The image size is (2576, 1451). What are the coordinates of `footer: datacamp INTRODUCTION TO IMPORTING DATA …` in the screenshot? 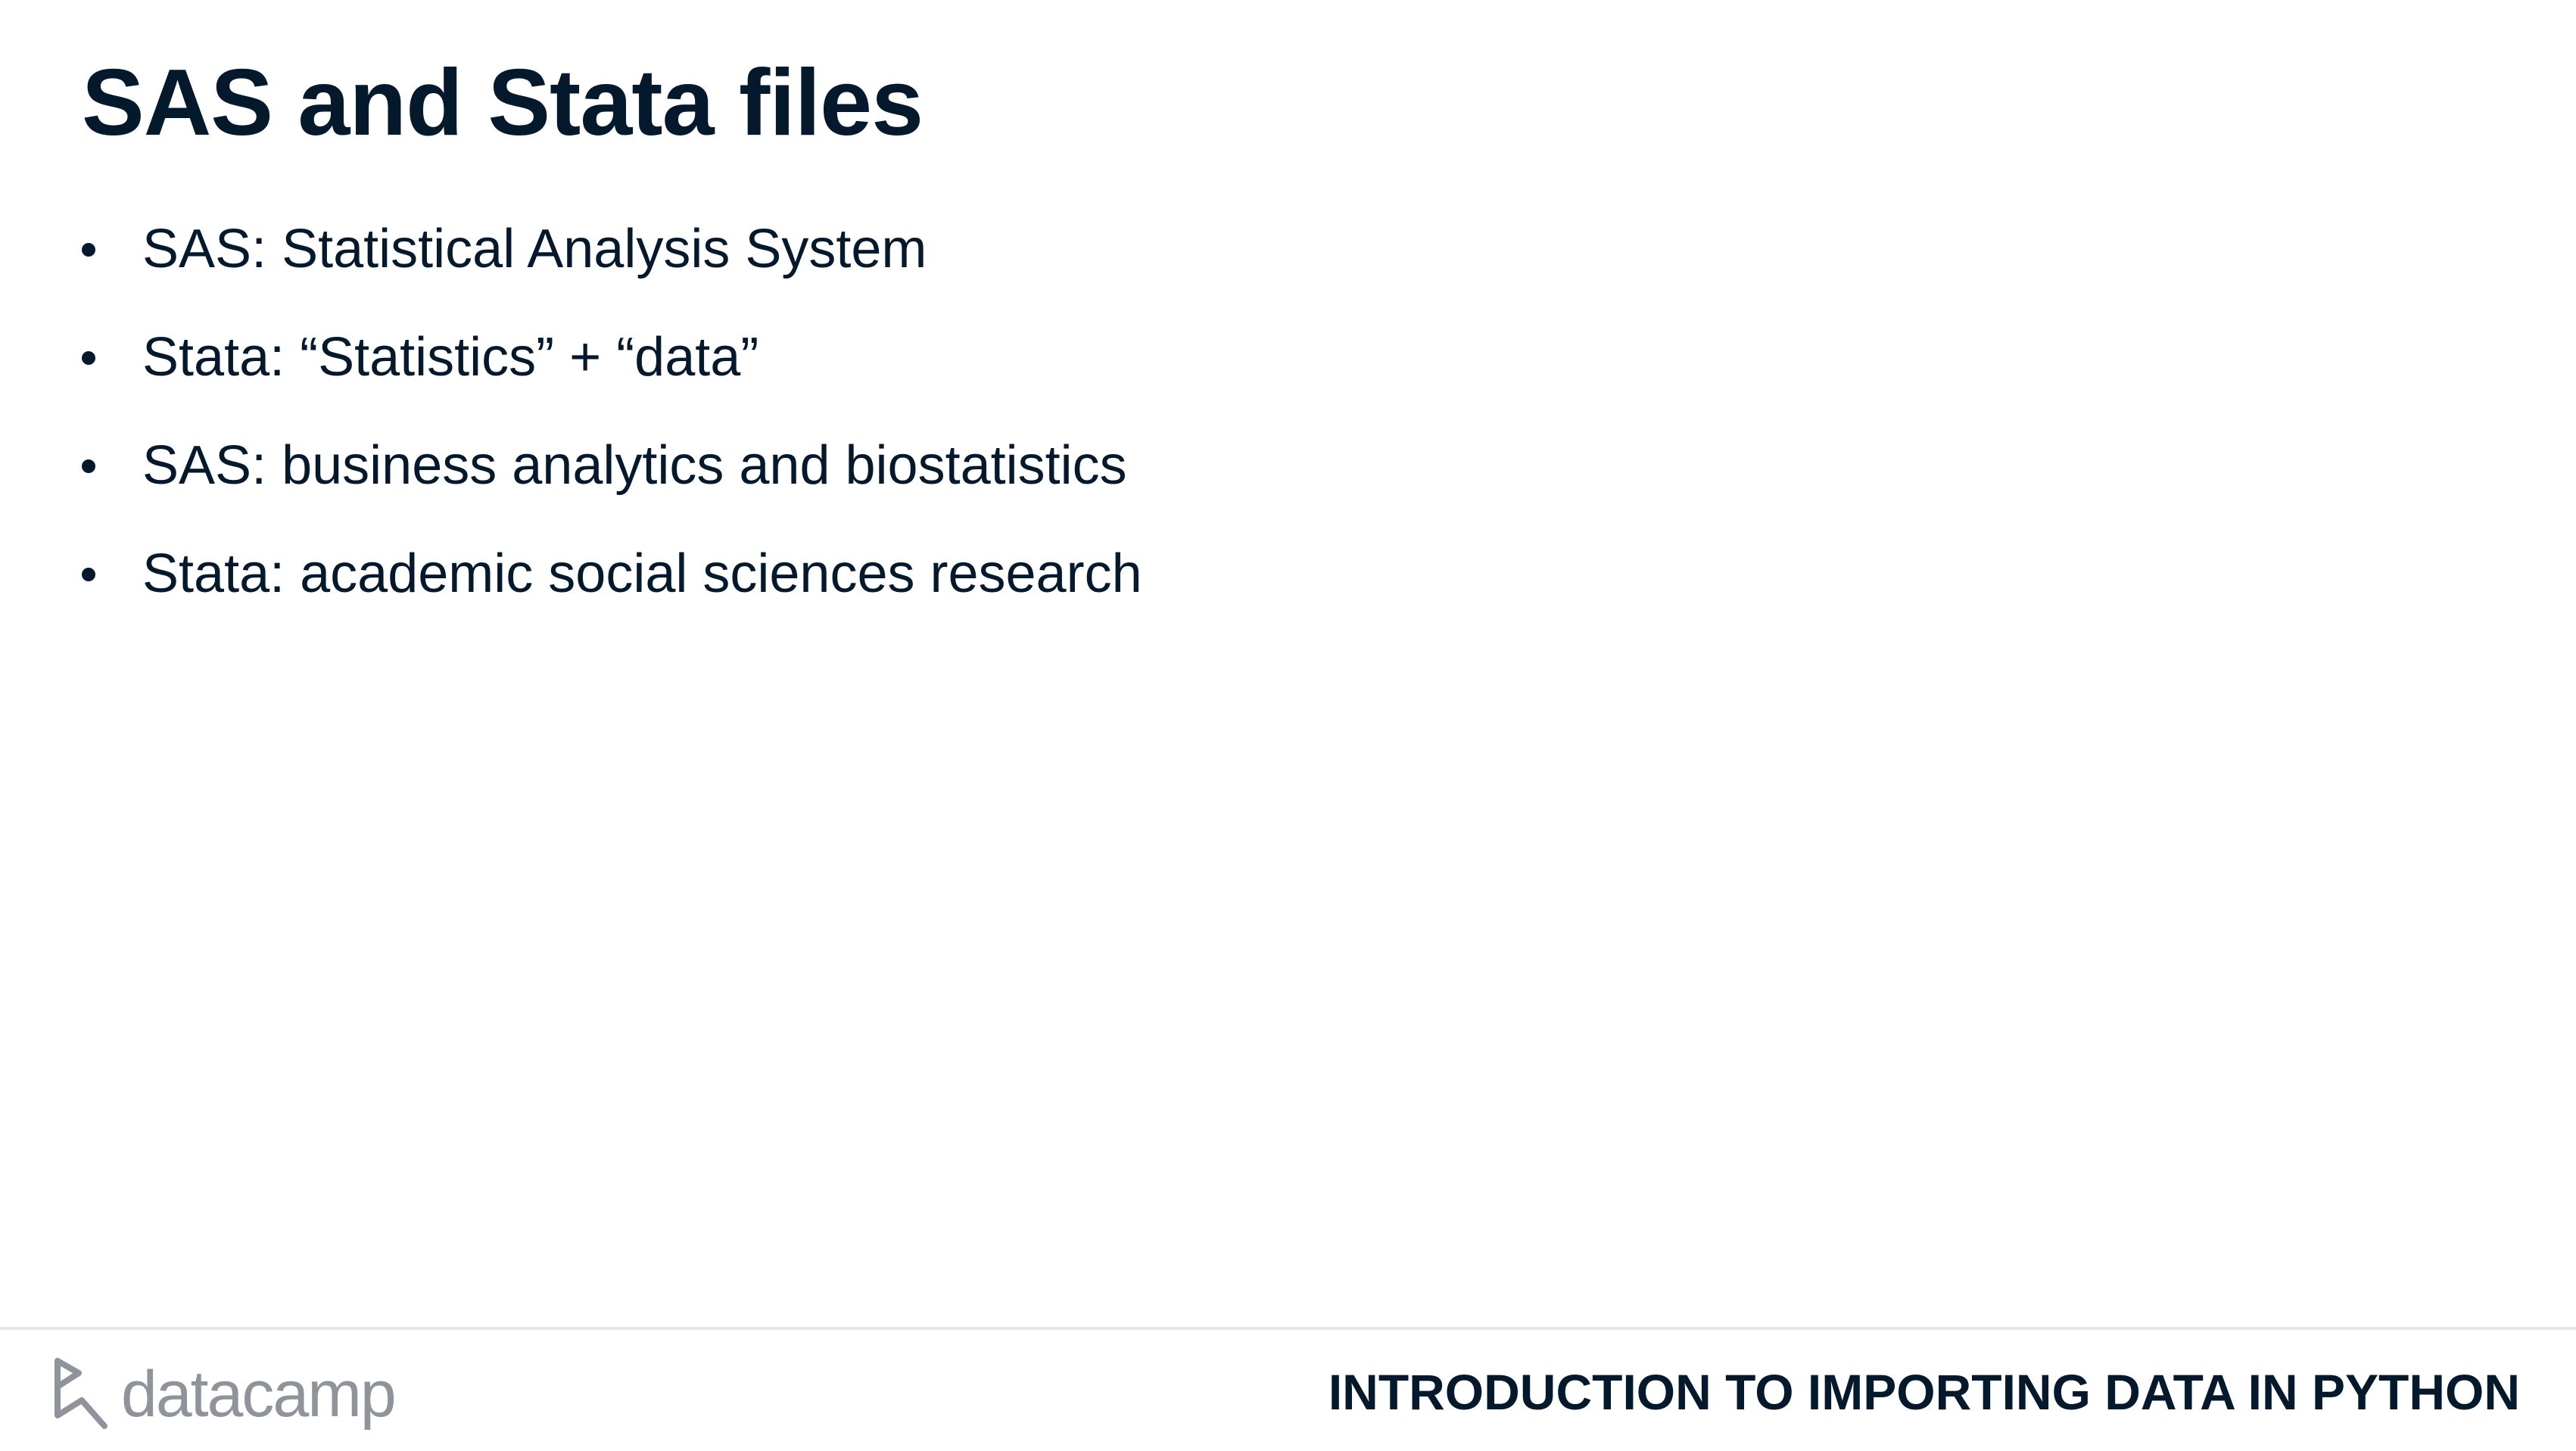 It's located at (1288, 1389).